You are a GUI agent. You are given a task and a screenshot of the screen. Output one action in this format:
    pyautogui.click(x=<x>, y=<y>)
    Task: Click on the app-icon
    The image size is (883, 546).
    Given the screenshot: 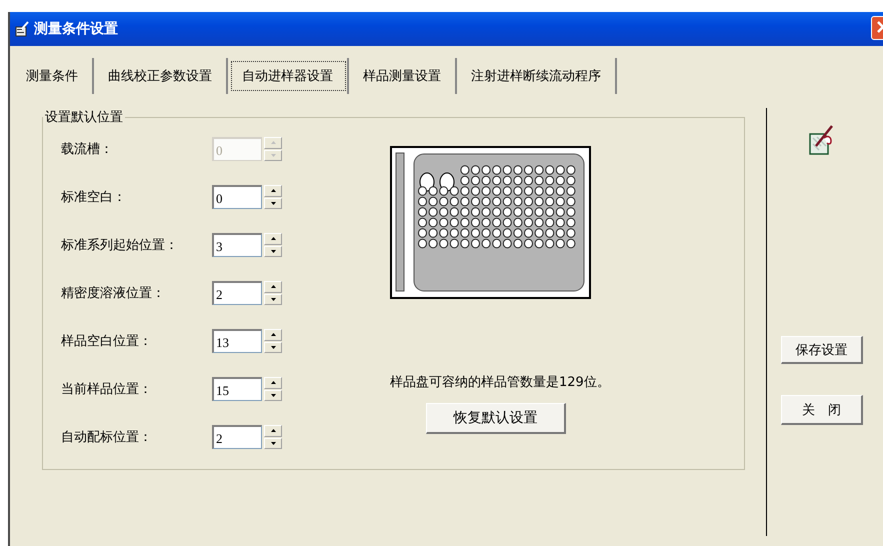 What is the action you would take?
    pyautogui.click(x=22, y=29)
    